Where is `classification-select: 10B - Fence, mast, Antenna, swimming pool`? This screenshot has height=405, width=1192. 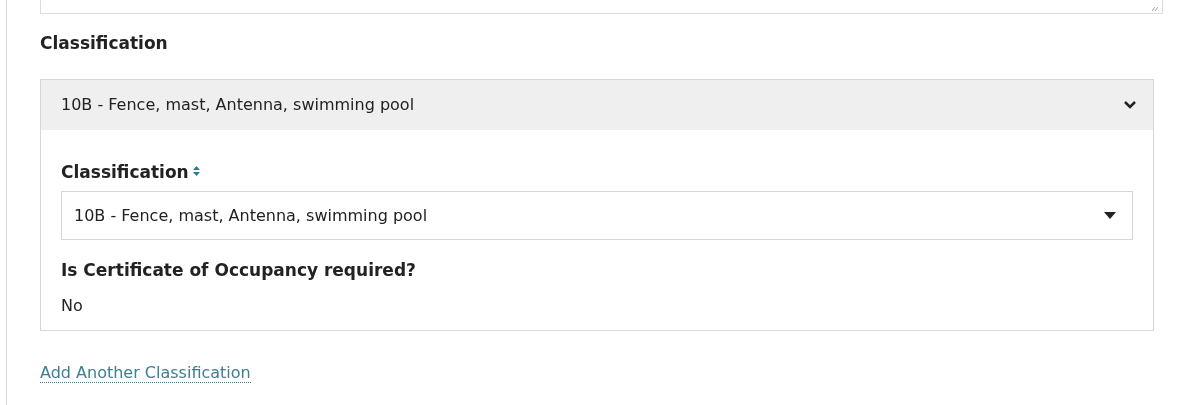 classification-select: 10B - Fence, mast, Antenna, swimming pool is located at coordinates (597, 215).